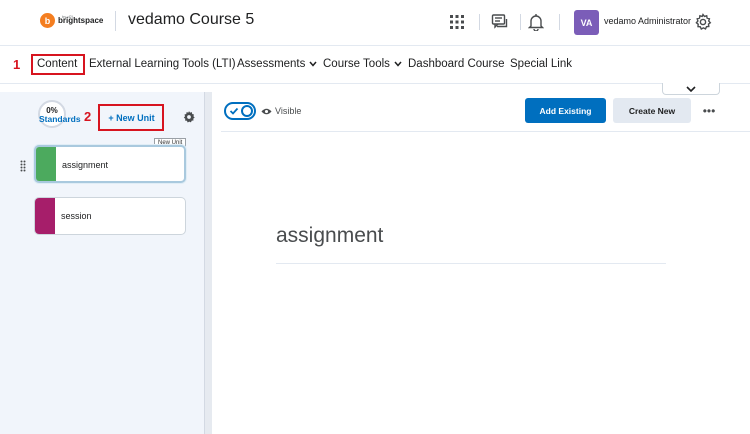  Describe the element at coordinates (110, 216) in the screenshot. I see `unit-card-session: session` at that location.